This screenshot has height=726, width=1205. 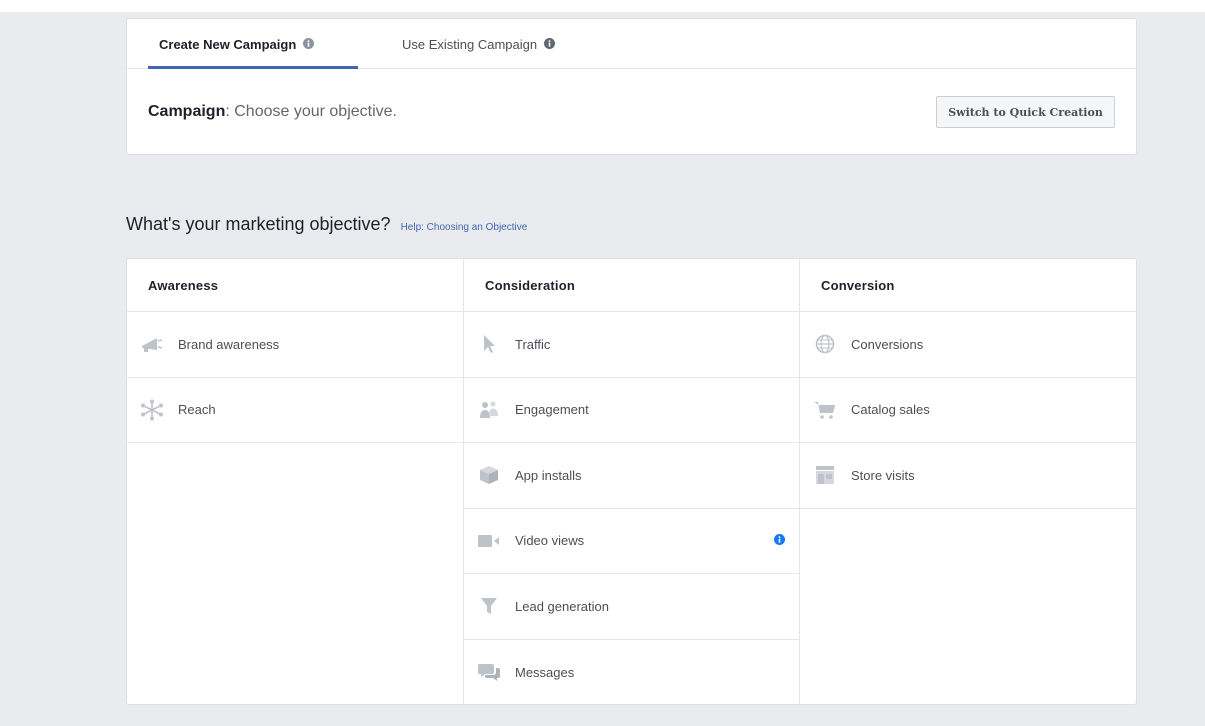 What do you see at coordinates (631, 476) in the screenshot?
I see `objective-app-installs: App installs` at bounding box center [631, 476].